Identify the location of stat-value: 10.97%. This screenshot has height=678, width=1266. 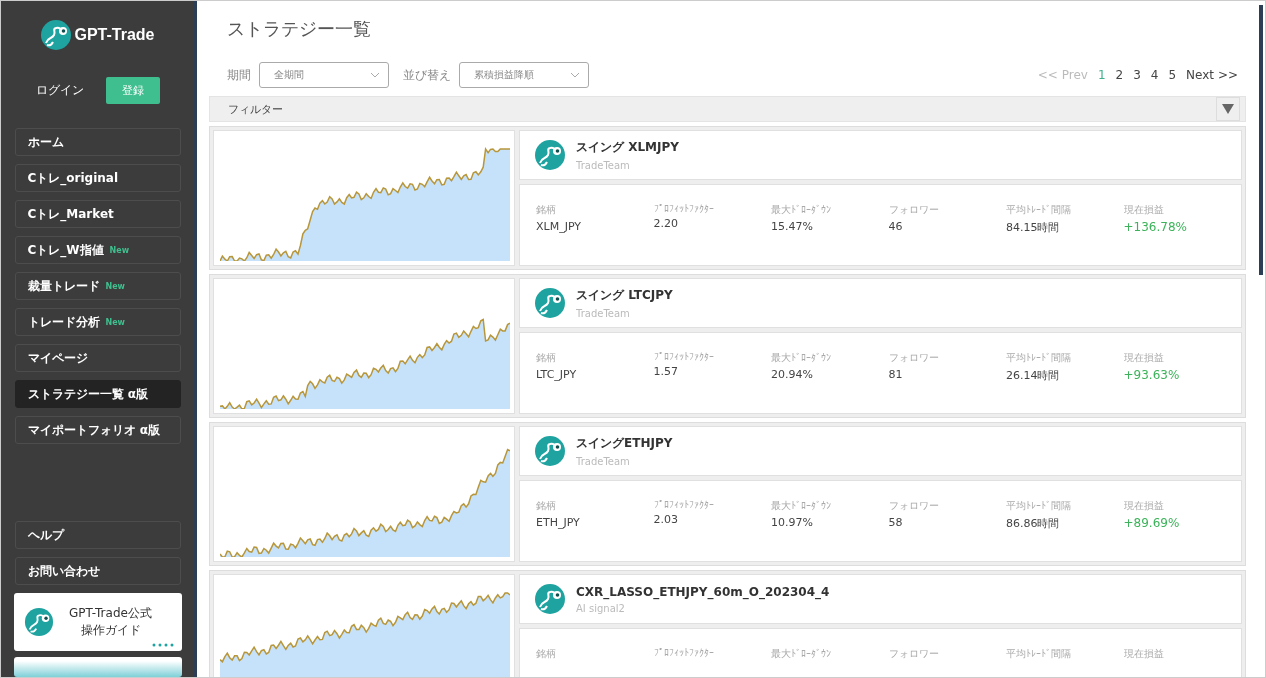
(792, 522).